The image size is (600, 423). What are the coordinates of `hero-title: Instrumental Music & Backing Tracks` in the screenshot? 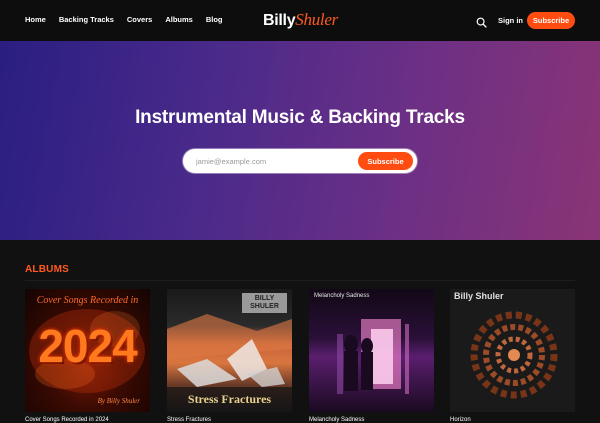 It's located at (300, 117).